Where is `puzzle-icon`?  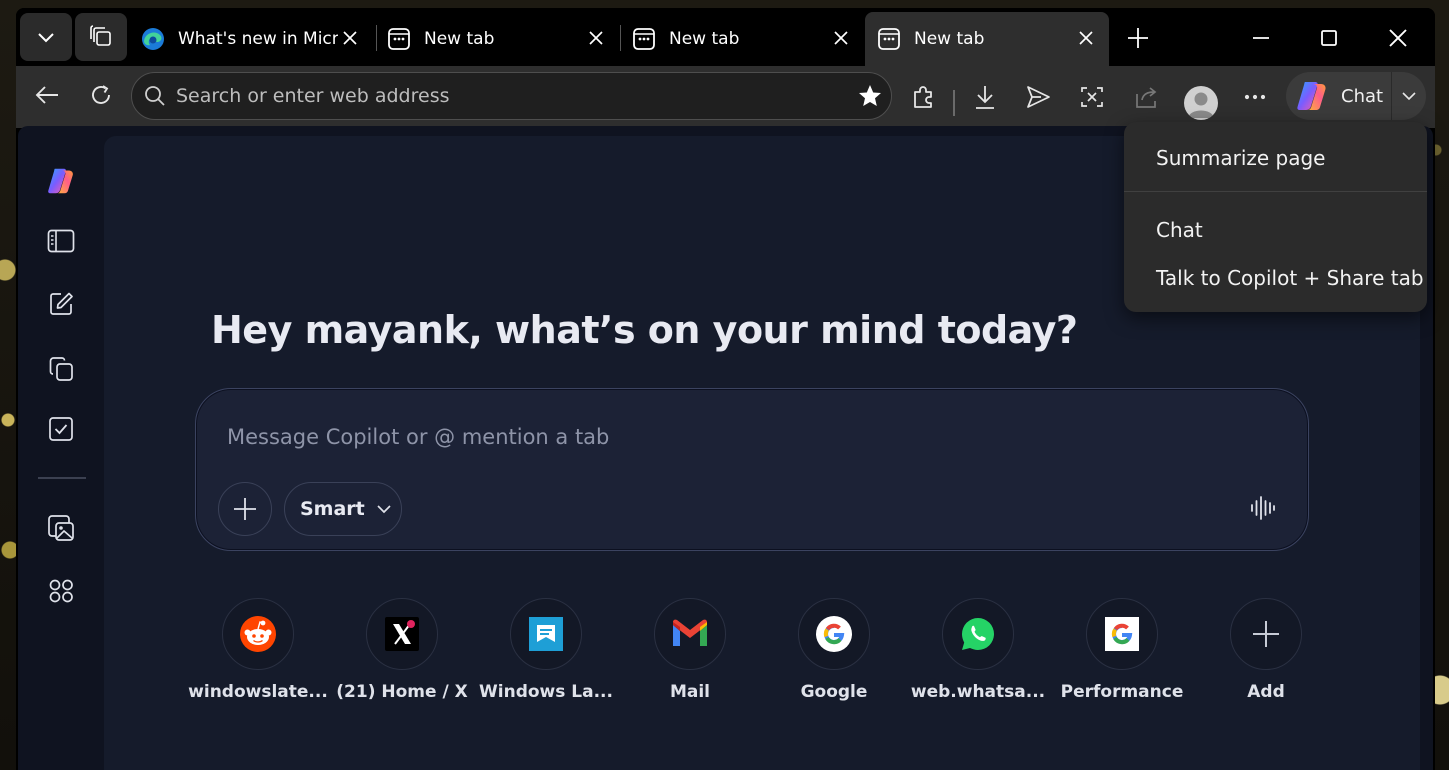 puzzle-icon is located at coordinates (923, 97).